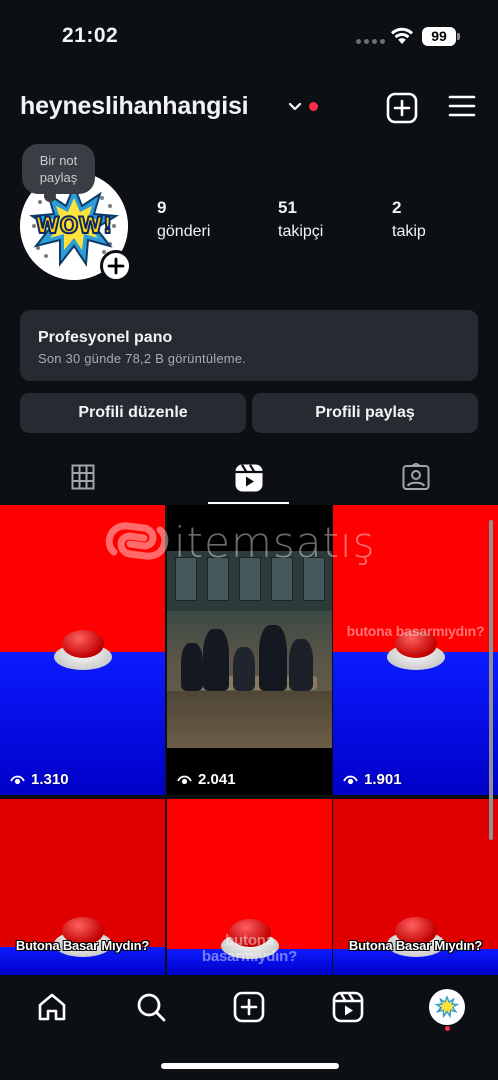  Describe the element at coordinates (217, 779) in the screenshot. I see `reel-views-2-count: 2.041` at that location.